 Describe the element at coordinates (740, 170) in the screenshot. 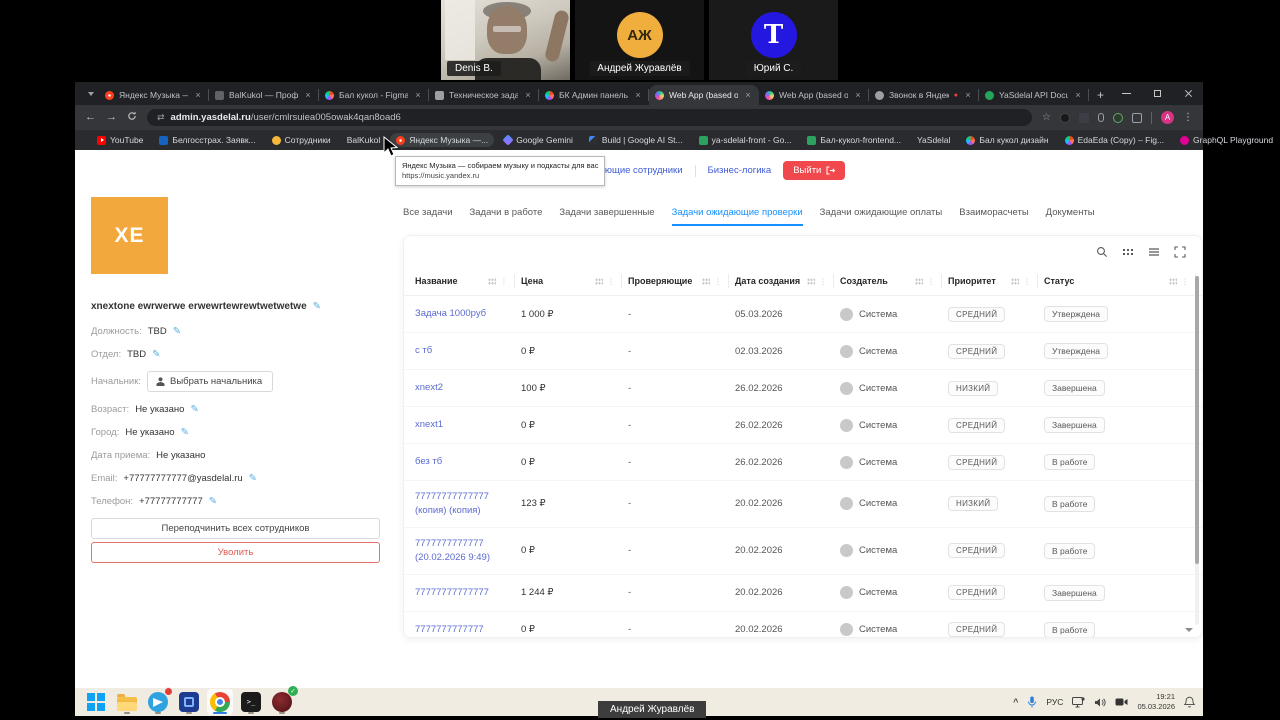

I see `nav-business-logic: Бизнес-логика` at that location.